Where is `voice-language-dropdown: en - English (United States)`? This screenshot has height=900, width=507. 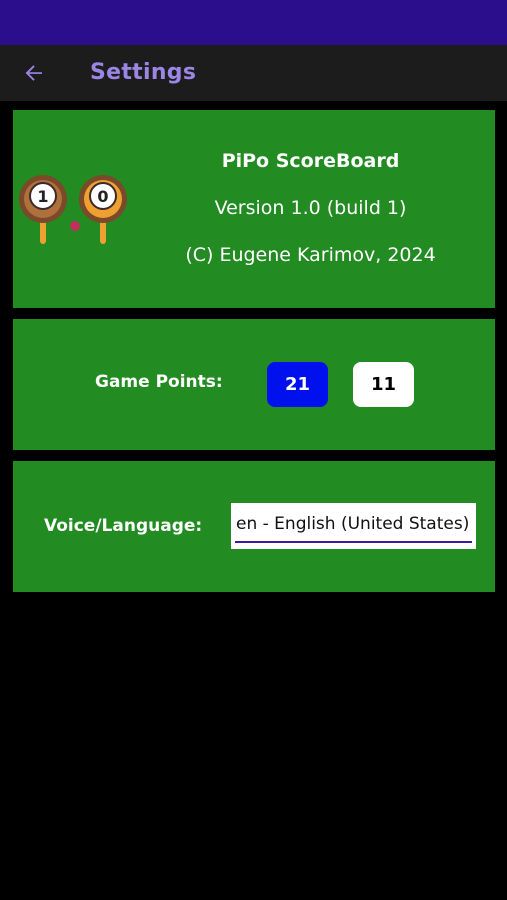 voice-language-dropdown: en - English (United States) is located at coordinates (353, 526).